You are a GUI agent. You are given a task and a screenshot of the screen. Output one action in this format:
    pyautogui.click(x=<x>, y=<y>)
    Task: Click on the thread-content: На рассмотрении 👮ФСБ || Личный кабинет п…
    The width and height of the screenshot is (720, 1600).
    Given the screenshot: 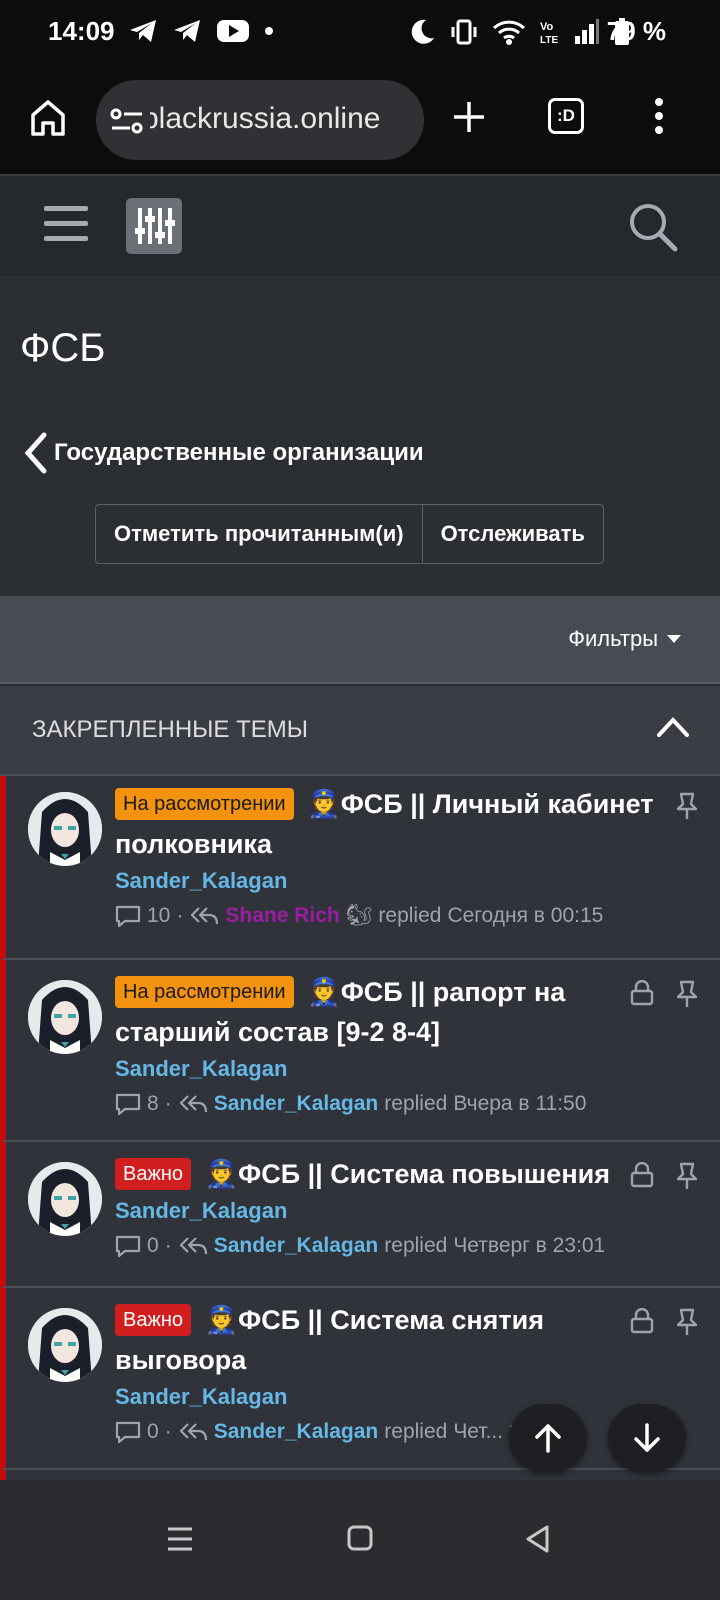 What is the action you would take?
    pyautogui.click(x=385, y=859)
    